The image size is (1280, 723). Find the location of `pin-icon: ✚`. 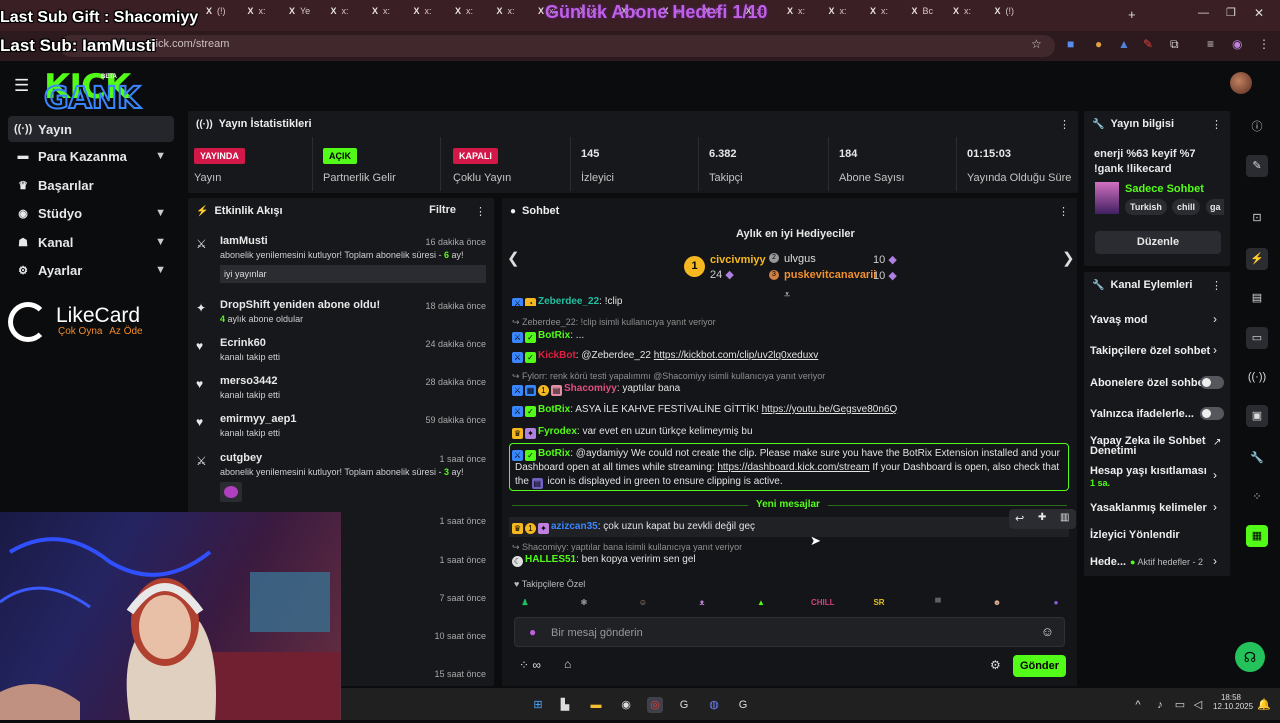

pin-icon: ✚ is located at coordinates (1042, 517).